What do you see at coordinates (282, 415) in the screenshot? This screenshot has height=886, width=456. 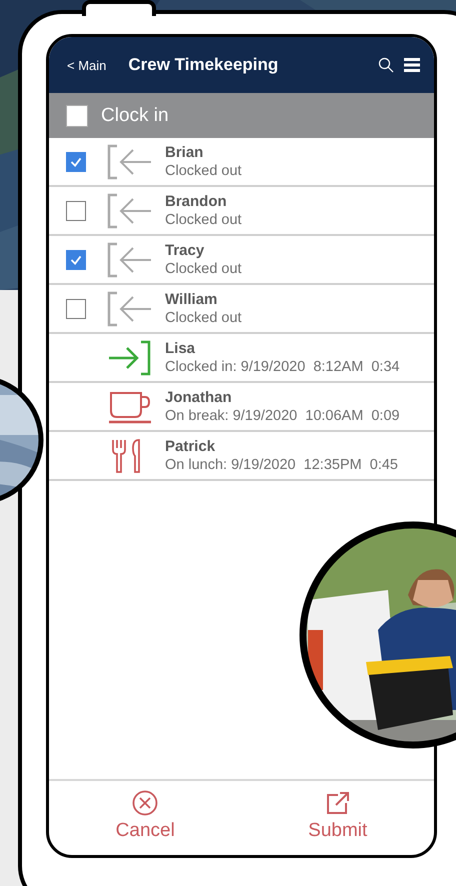 I see `crew-status: On break: 9/19/2020 10:06AM 0:09` at bounding box center [282, 415].